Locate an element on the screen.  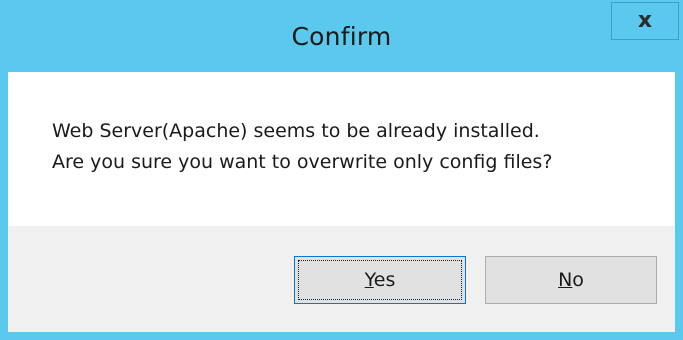
no-button-label: No is located at coordinates (571, 280).